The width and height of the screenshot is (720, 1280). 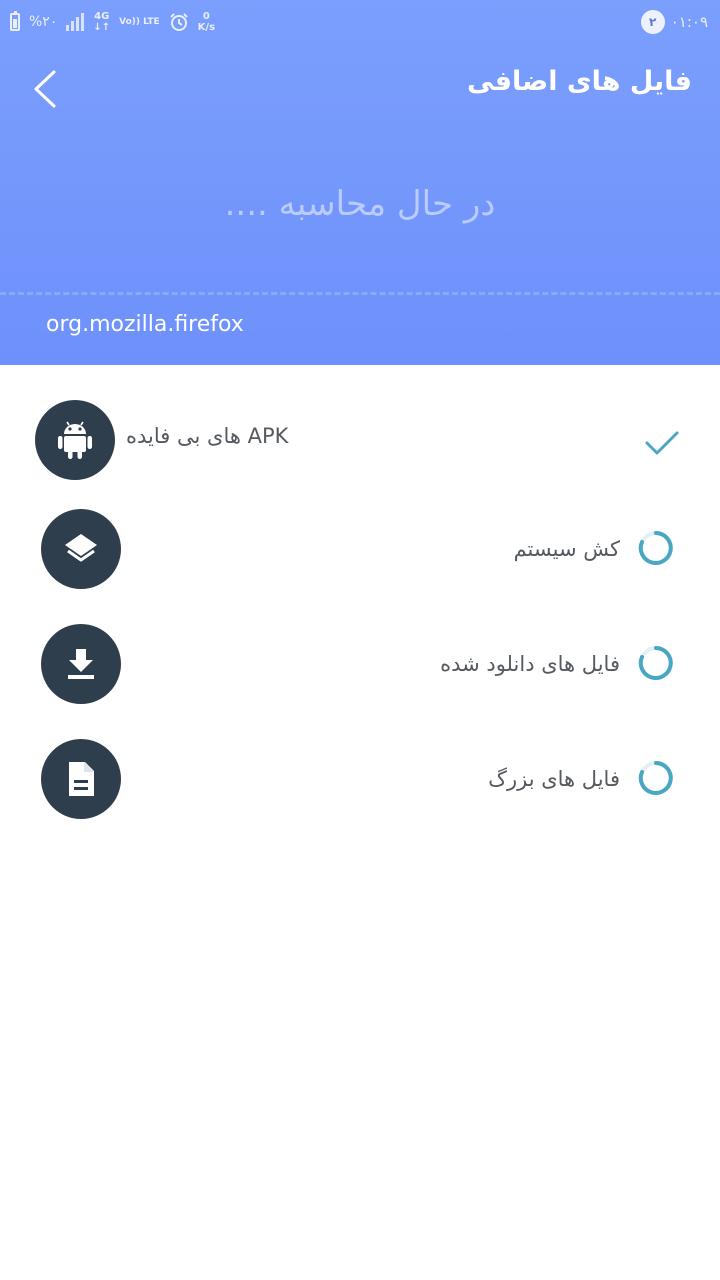 I want to click on check-icon, so click(x=662, y=443).